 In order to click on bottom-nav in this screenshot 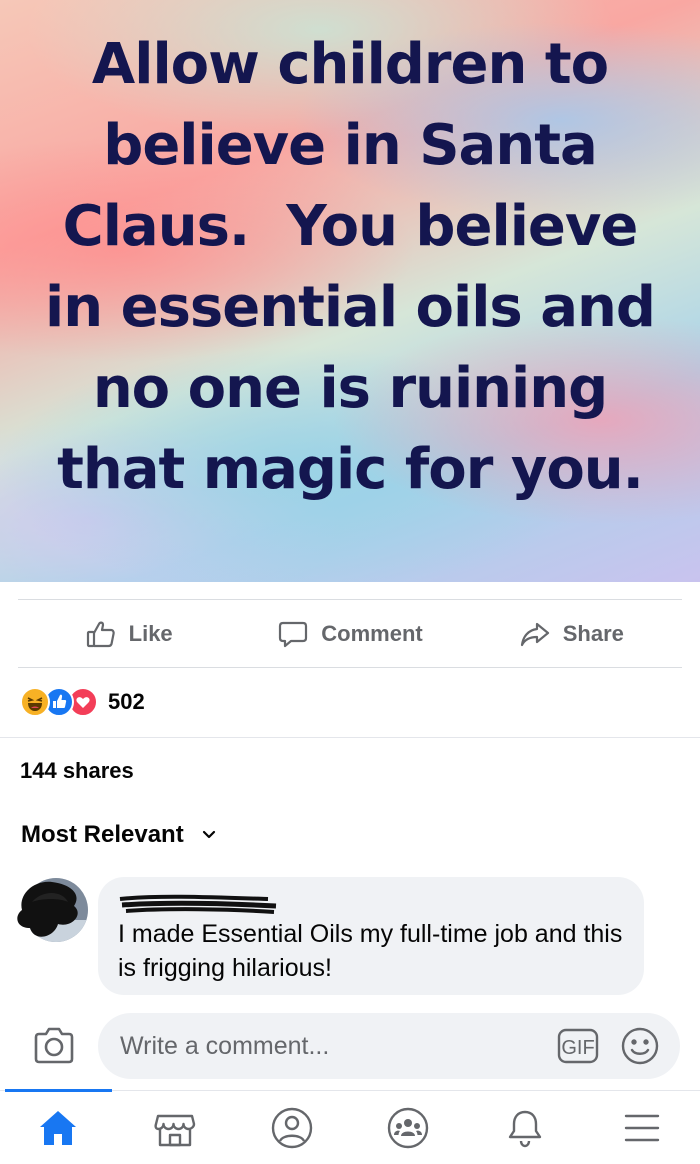, I will do `click(350, 1126)`.